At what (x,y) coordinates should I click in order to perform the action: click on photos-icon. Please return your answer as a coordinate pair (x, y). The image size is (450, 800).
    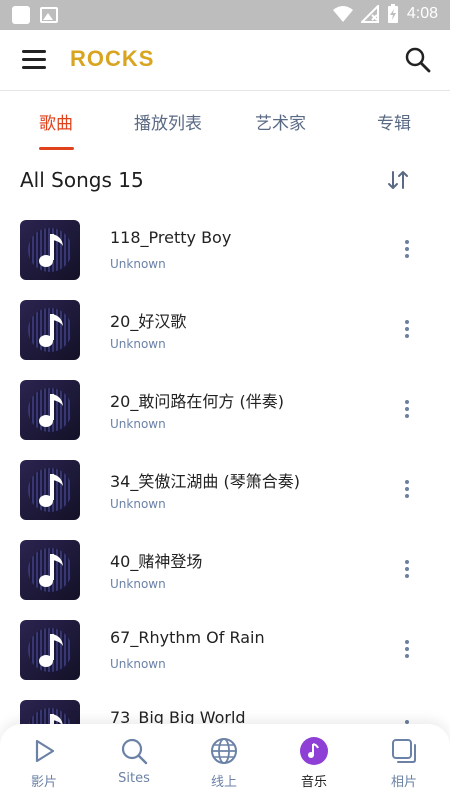
    Looking at the image, I should click on (404, 751).